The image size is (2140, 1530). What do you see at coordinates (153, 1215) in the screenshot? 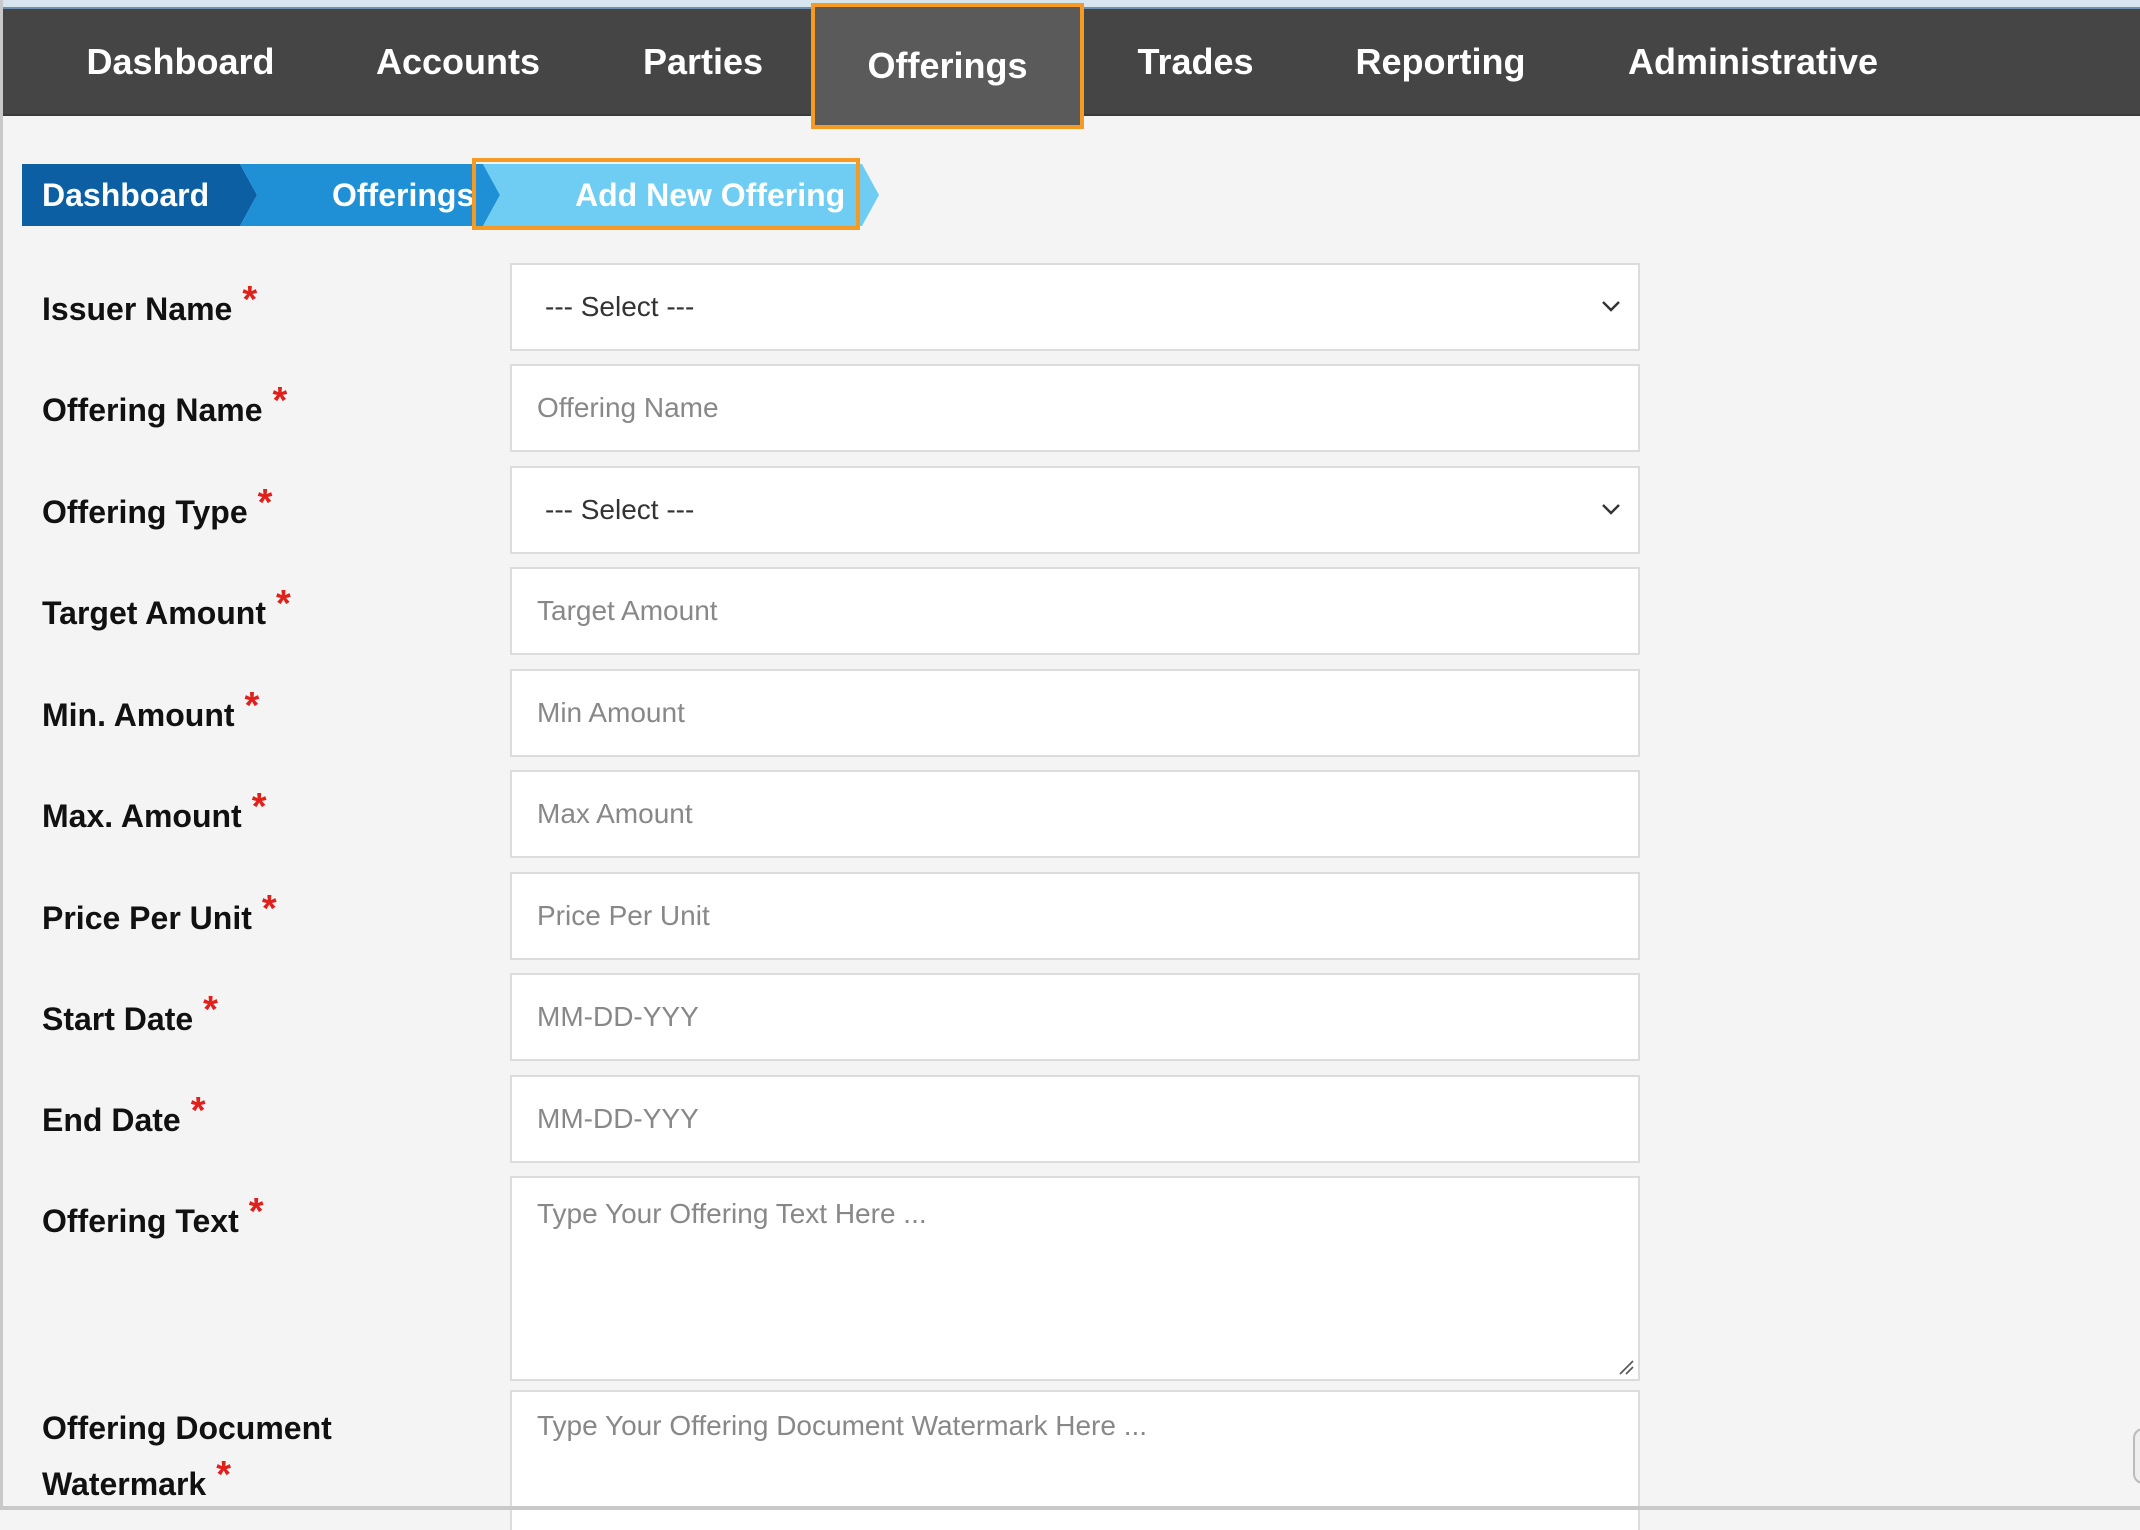
I see `label-offering-text: Offering Text *` at bounding box center [153, 1215].